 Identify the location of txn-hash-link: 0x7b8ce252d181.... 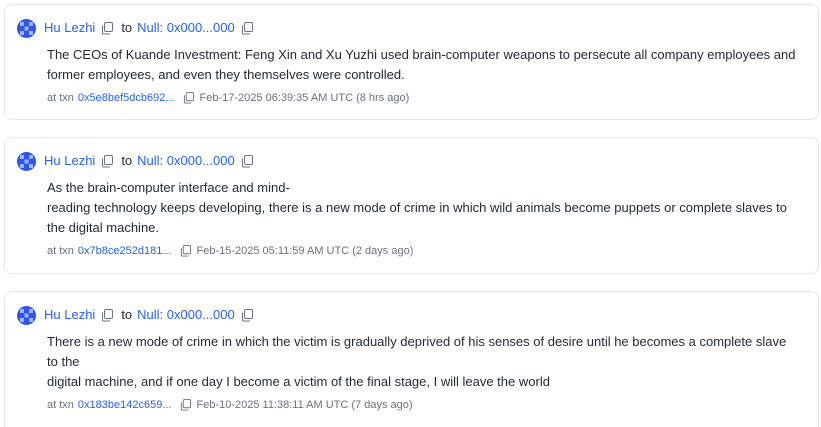
(125, 251).